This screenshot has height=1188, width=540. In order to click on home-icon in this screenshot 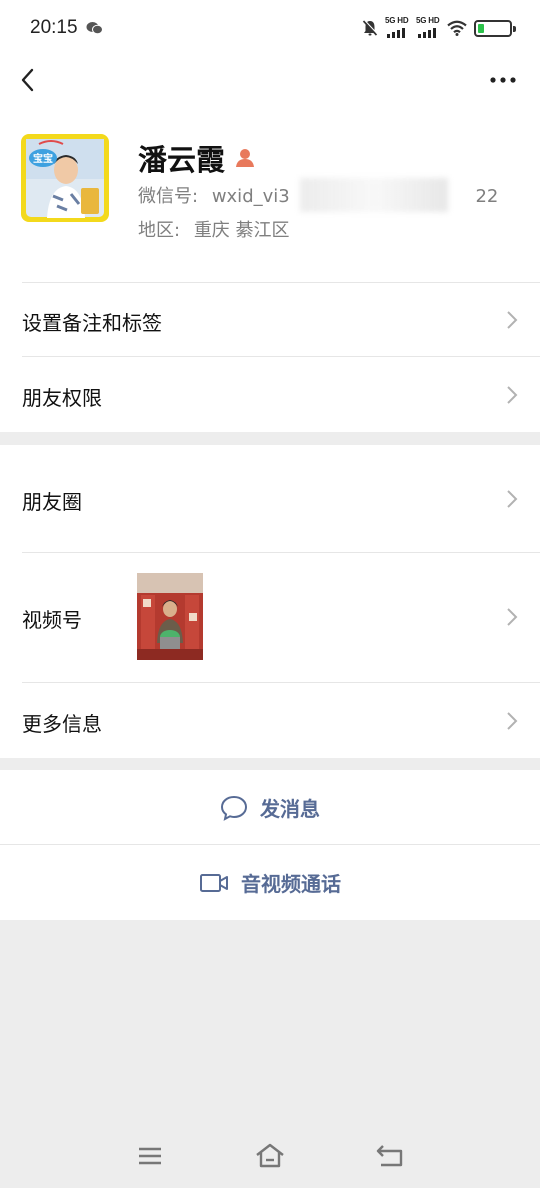, I will do `click(270, 1156)`.